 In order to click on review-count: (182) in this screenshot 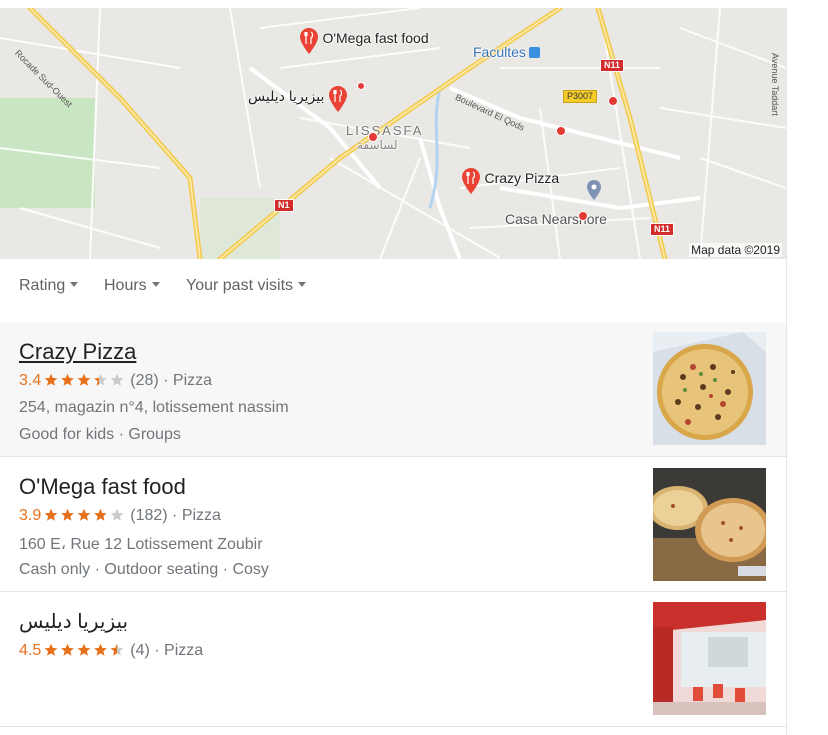, I will do `click(149, 515)`.